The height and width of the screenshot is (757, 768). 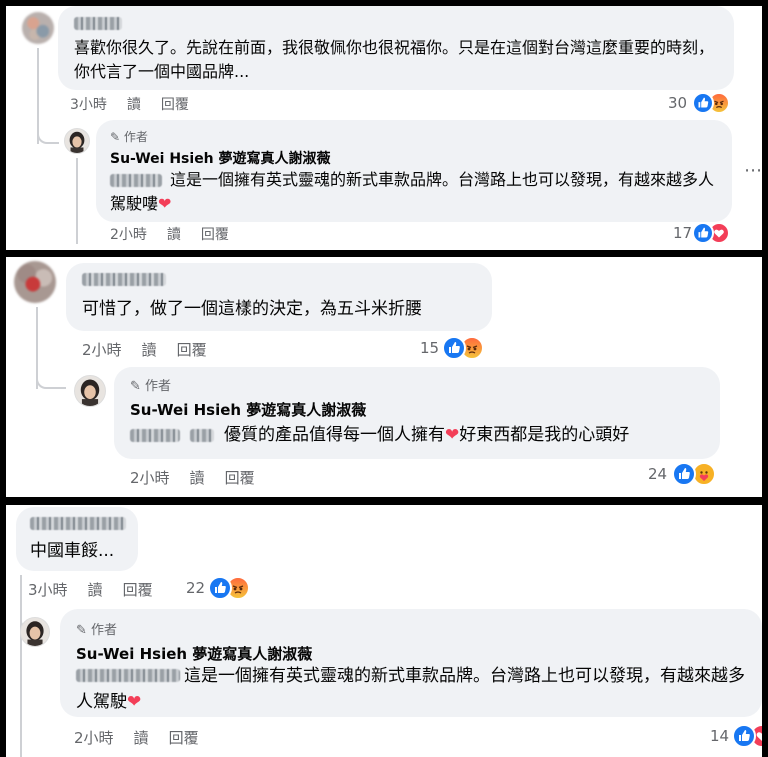 What do you see at coordinates (429, 348) in the screenshot?
I see `reaction-count: 15` at bounding box center [429, 348].